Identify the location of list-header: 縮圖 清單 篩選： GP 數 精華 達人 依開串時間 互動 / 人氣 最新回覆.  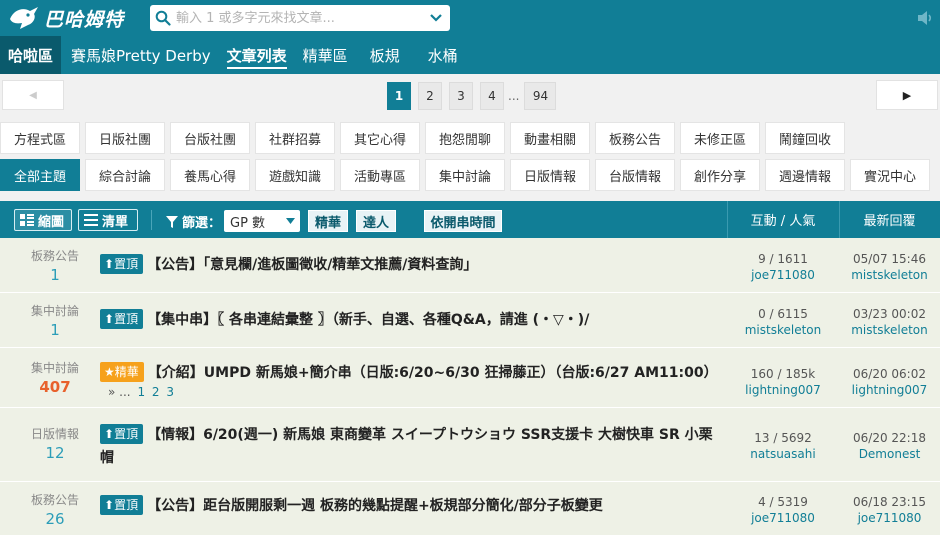
(470, 219).